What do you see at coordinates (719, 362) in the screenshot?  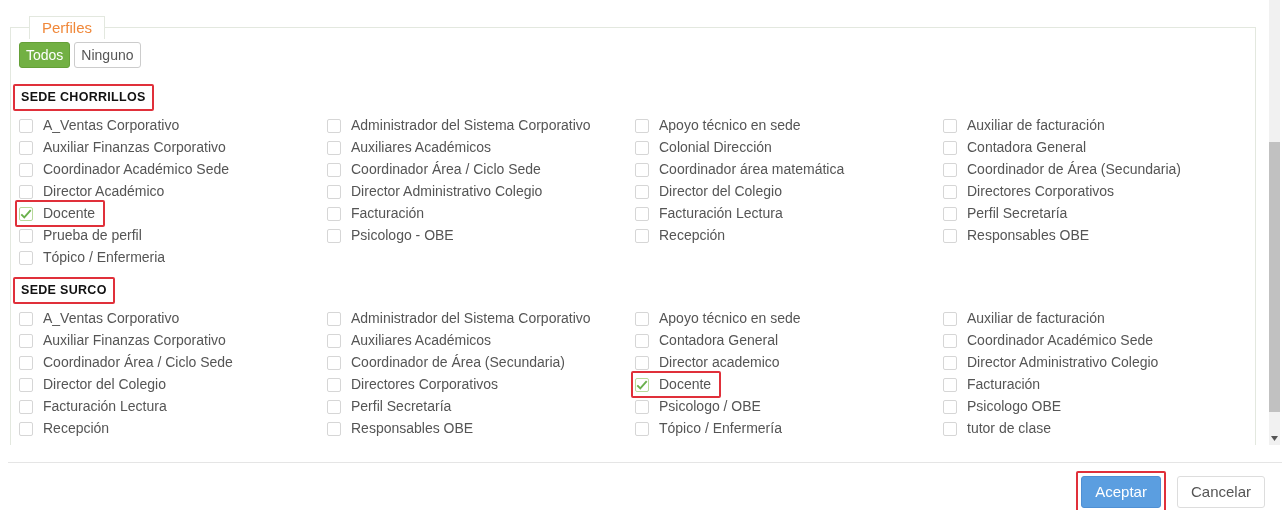 I see `checkbox-label: Director academico` at bounding box center [719, 362].